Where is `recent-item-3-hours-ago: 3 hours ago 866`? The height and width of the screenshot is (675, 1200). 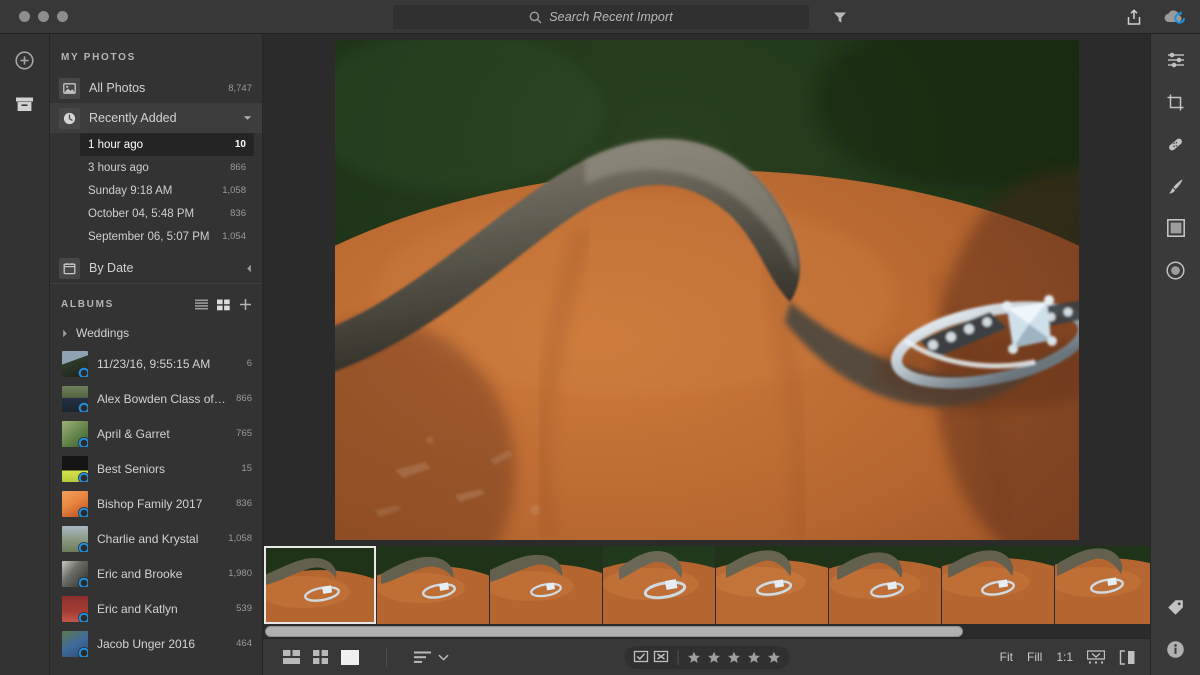 recent-item-3-hours-ago: 3 hours ago 866 is located at coordinates (167, 167).